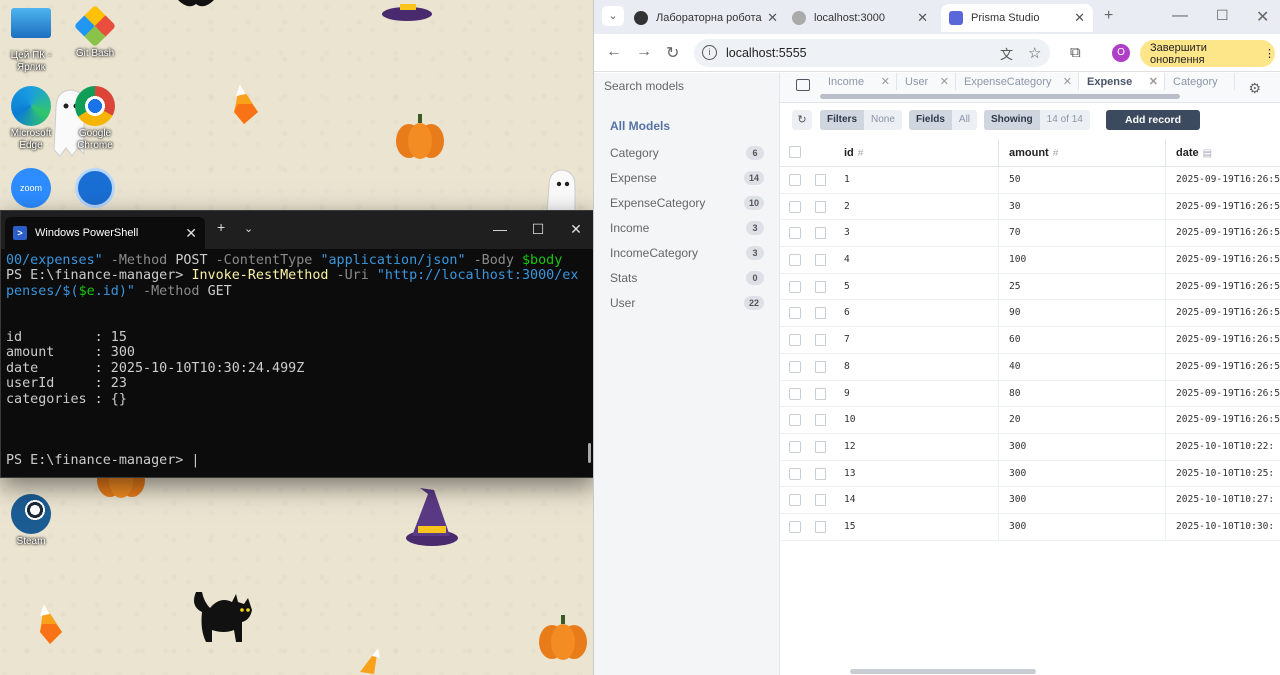 This screenshot has height=675, width=1280. I want to click on powershell-tab: > Windows PowerShell ✕, so click(105, 233).